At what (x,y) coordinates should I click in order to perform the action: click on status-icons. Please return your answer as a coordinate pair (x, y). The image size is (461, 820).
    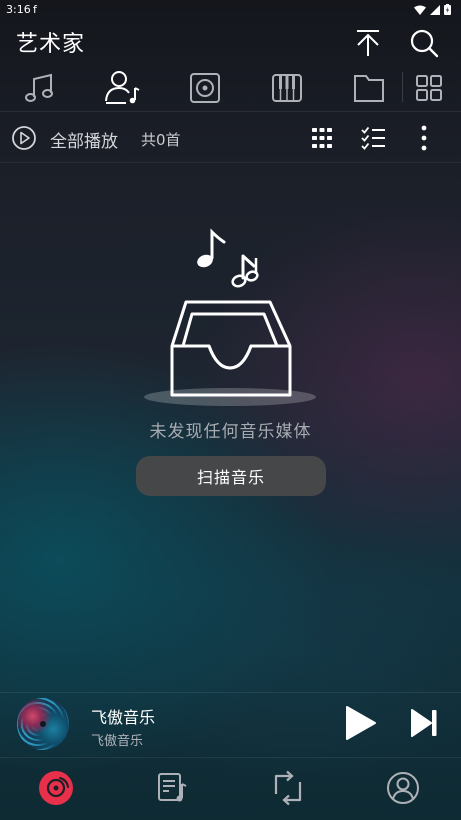
    Looking at the image, I should click on (432, 9).